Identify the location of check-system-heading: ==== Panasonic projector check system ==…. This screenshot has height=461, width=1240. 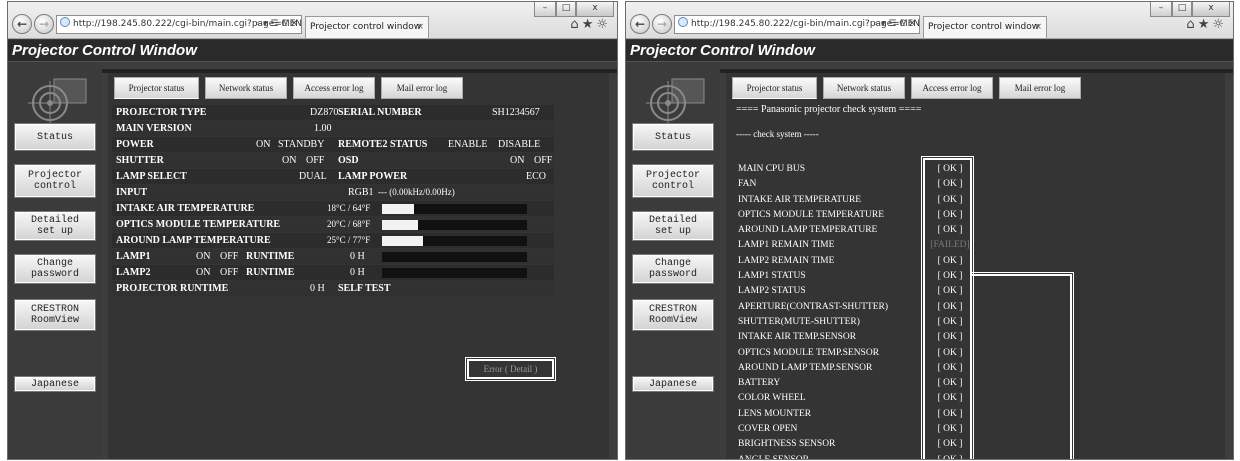
(829, 109).